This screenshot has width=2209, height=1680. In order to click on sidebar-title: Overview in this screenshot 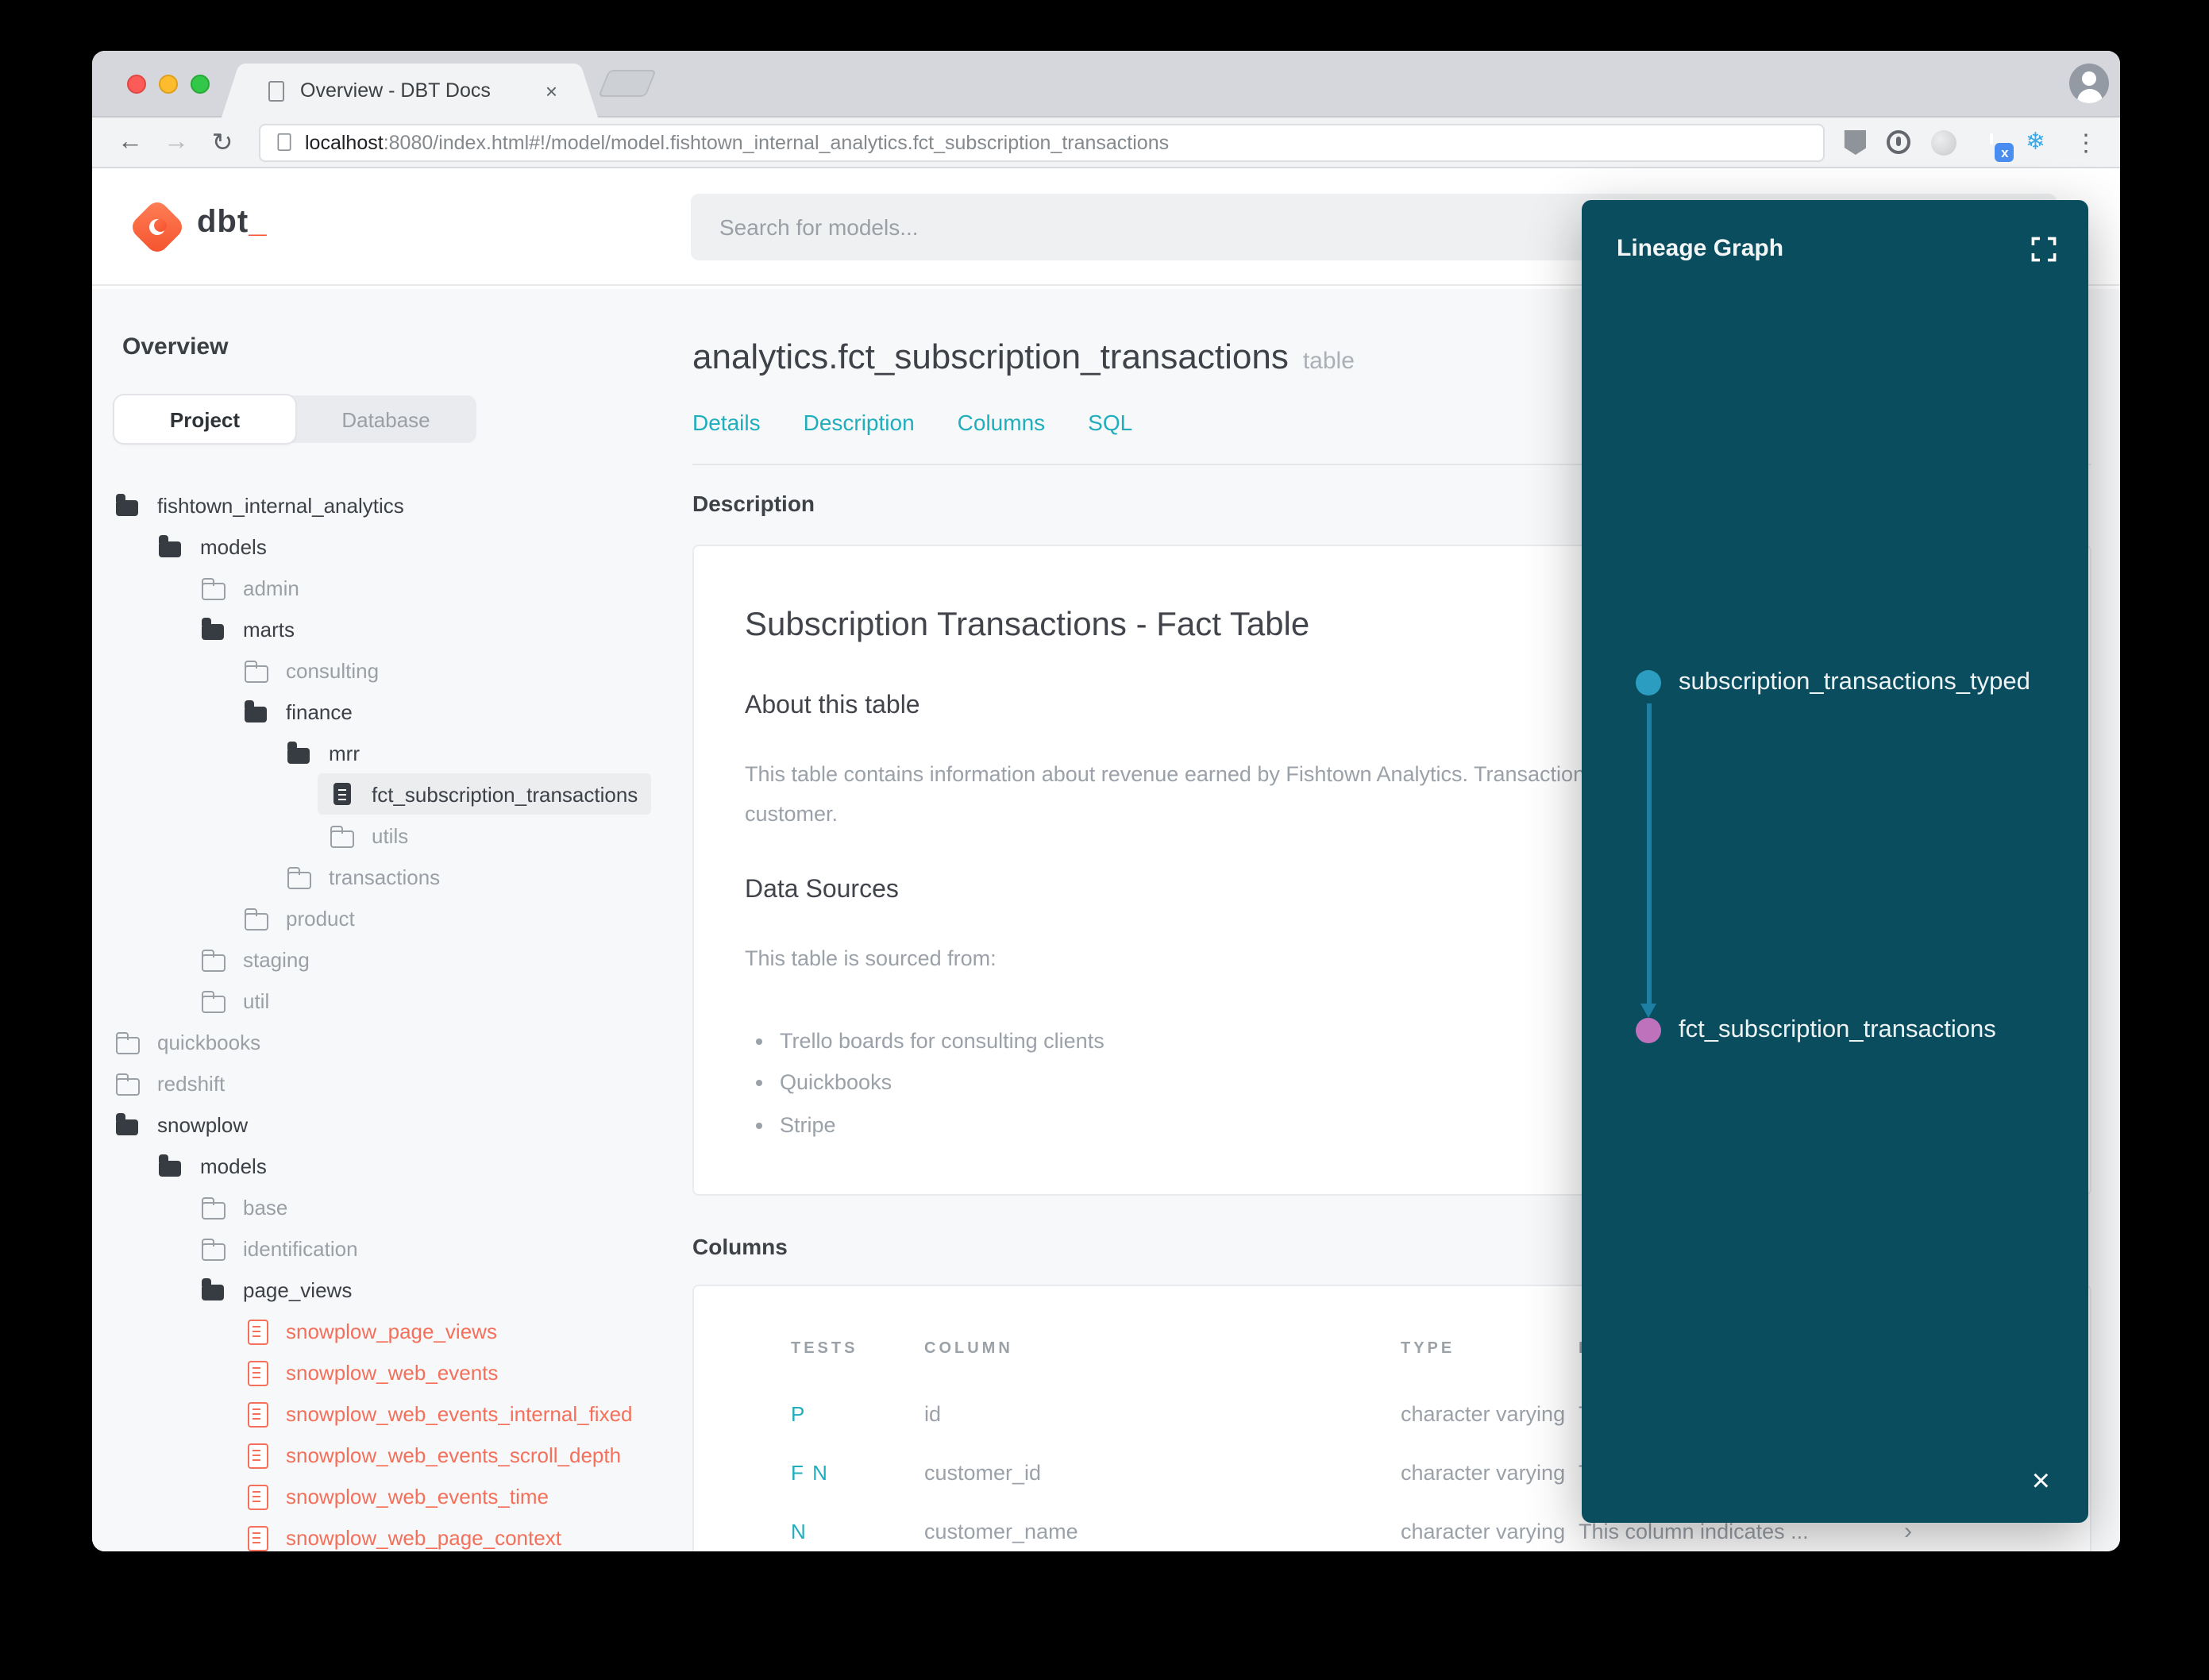, I will do `click(176, 346)`.